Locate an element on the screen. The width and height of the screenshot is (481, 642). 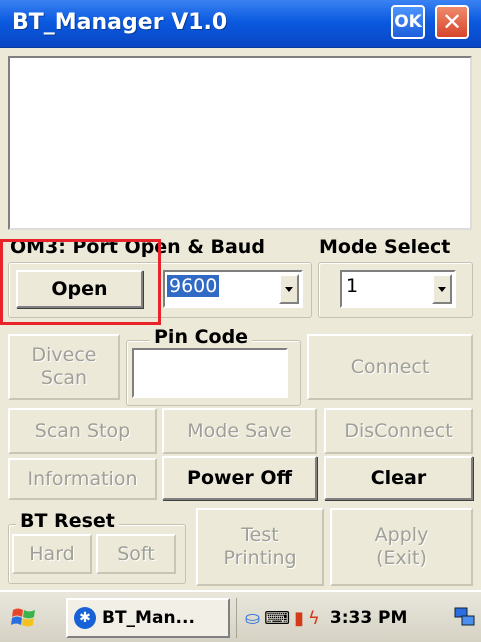
device-scan-label: Divece Scan is located at coordinates (64, 366).